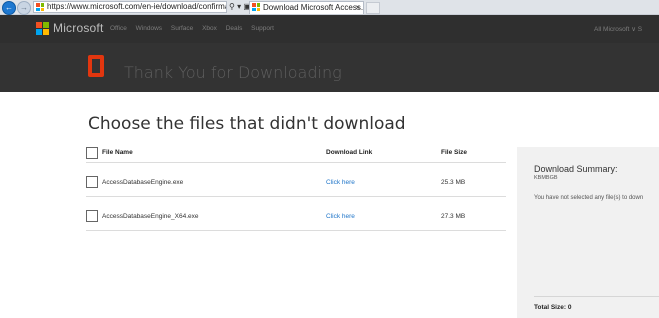 The height and width of the screenshot is (318, 659). Describe the element at coordinates (618, 29) in the screenshot. I see `all-microsoft-menu: All Microsoft ∨ S` at that location.